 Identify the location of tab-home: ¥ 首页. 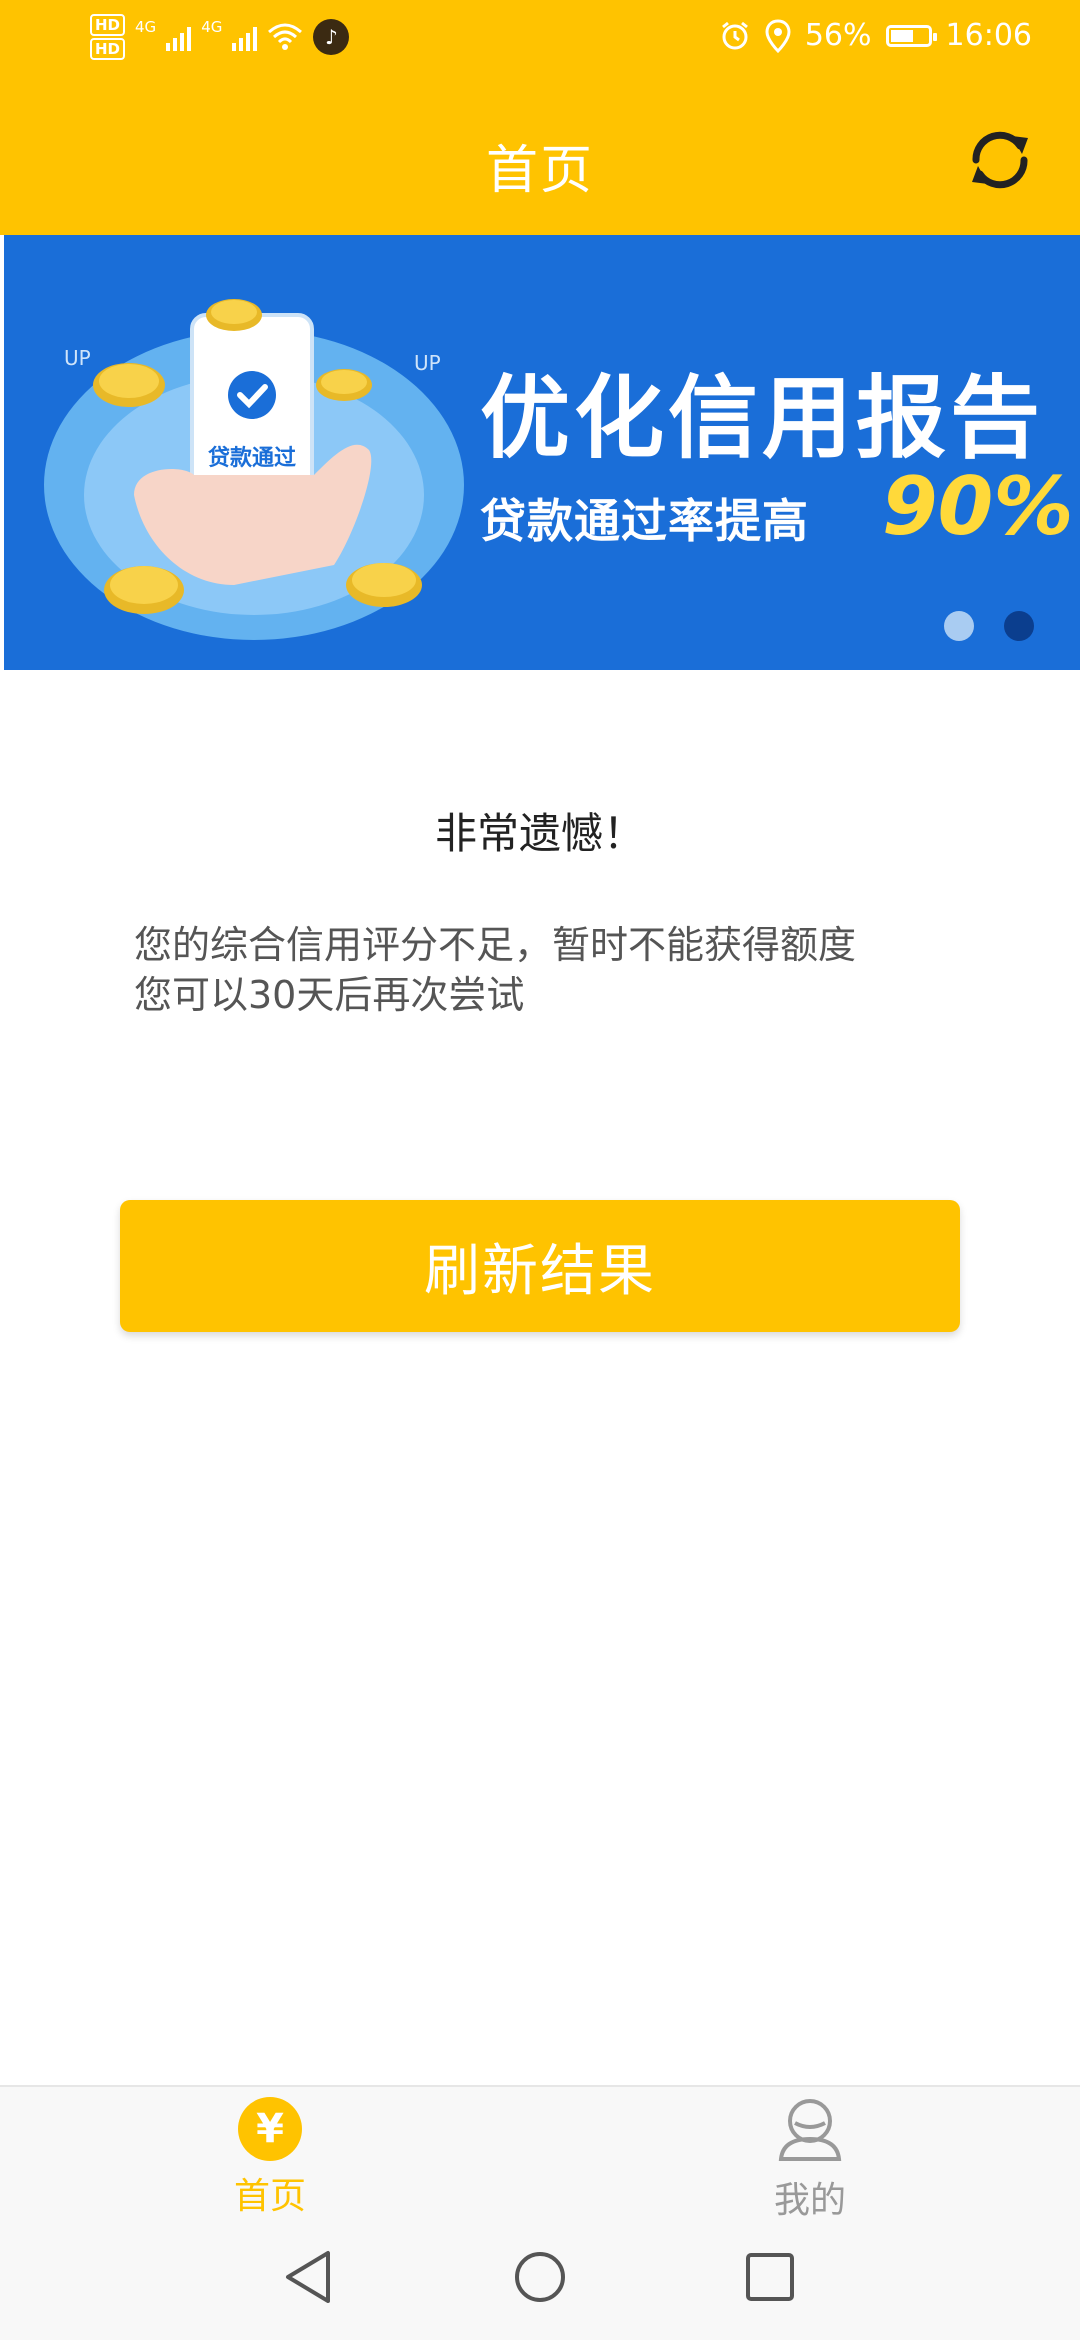
(270, 2158).